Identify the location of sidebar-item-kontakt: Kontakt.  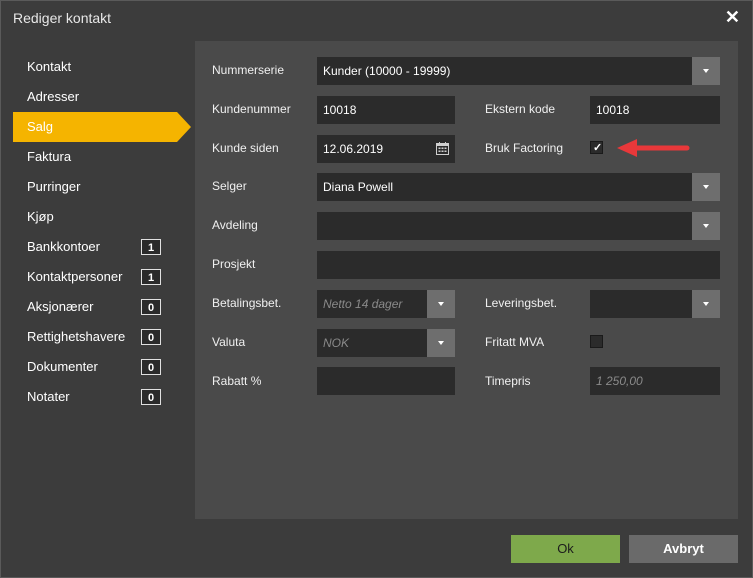
(88, 67).